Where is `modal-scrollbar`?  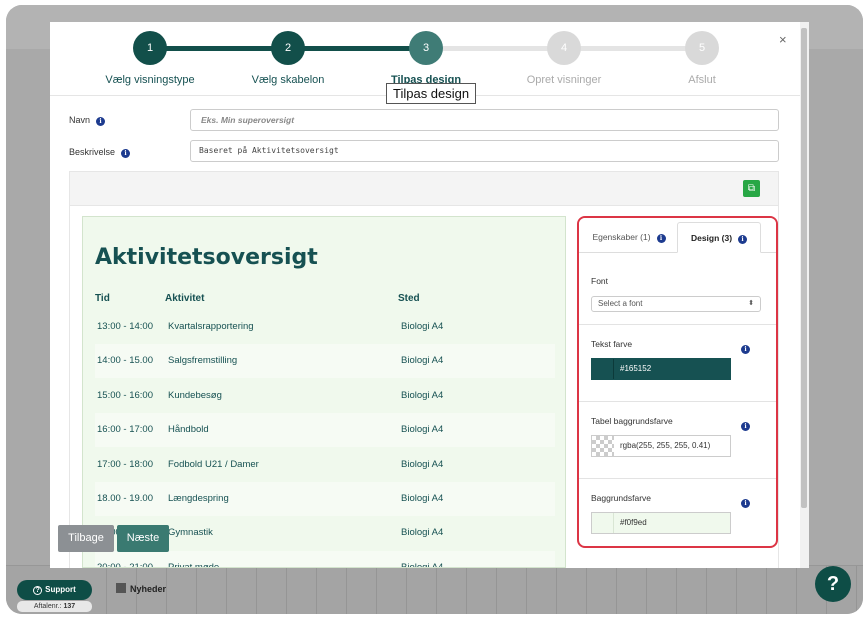 modal-scrollbar is located at coordinates (804, 295).